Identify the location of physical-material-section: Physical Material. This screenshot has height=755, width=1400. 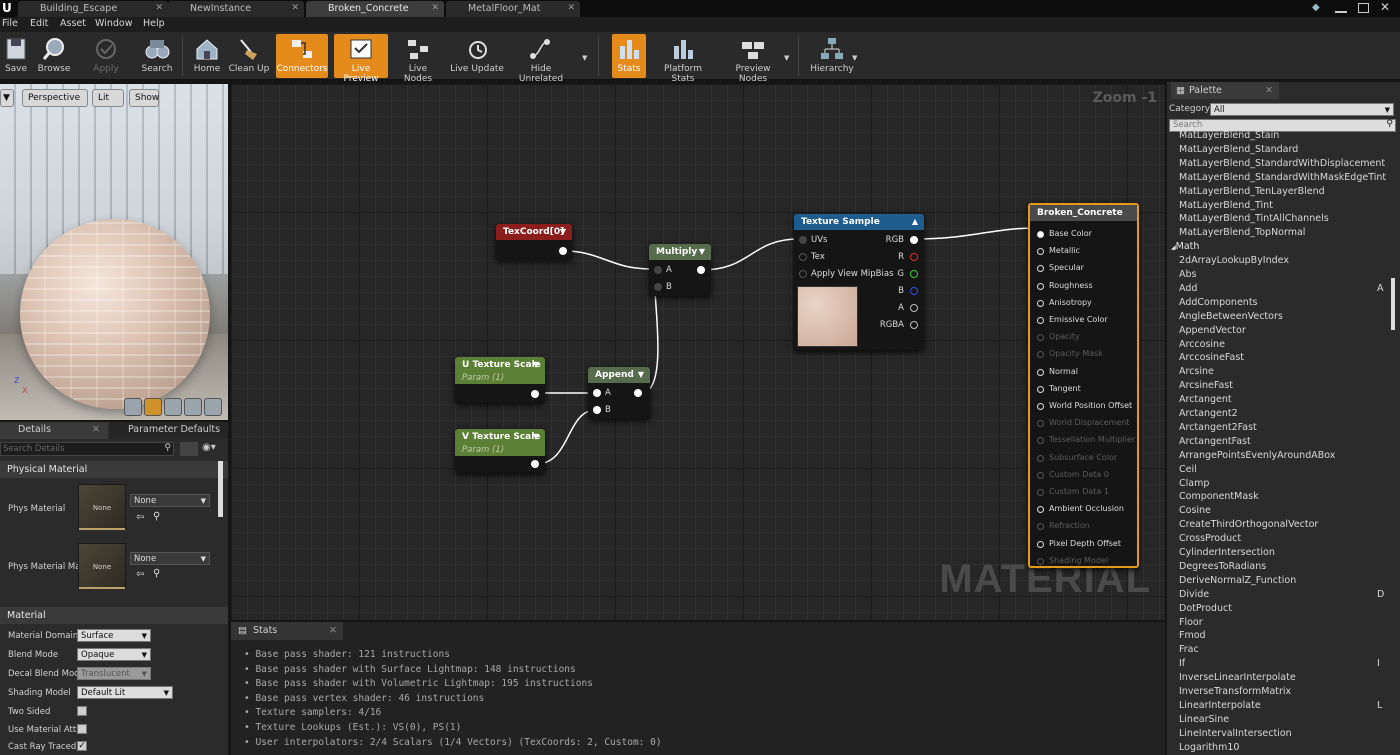
(114, 469).